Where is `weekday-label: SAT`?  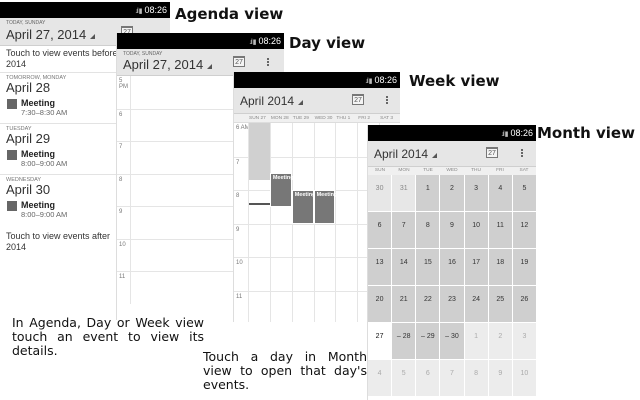 weekday-label: SAT is located at coordinates (524, 170).